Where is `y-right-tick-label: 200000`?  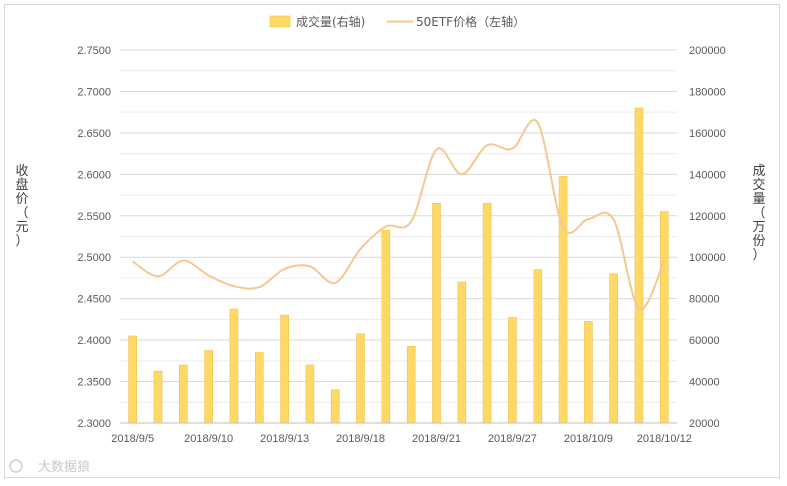
y-right-tick-label: 200000 is located at coordinates (707, 51).